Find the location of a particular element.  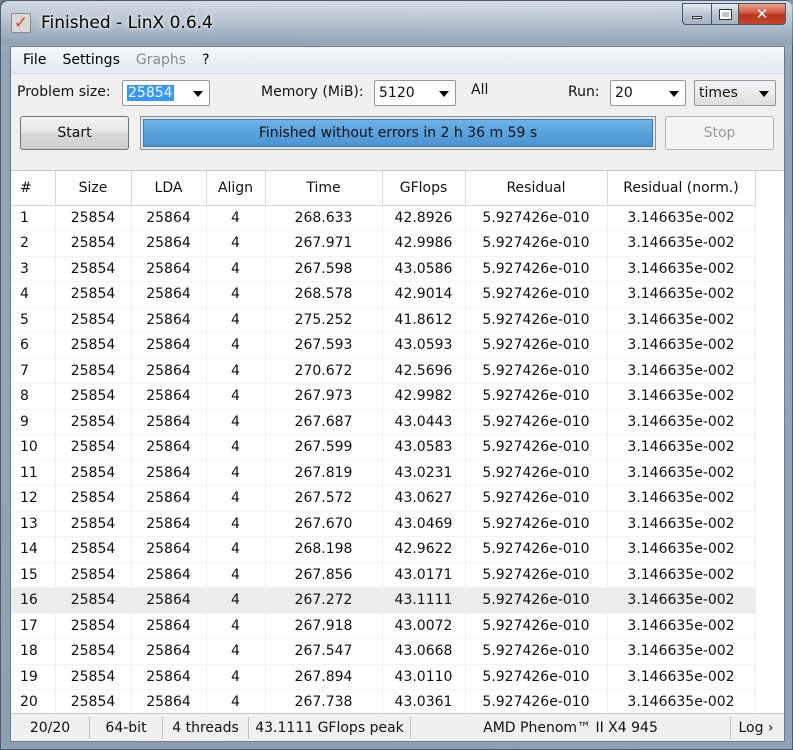

status-peak: 43.1111 GFlops peak is located at coordinates (330, 727).